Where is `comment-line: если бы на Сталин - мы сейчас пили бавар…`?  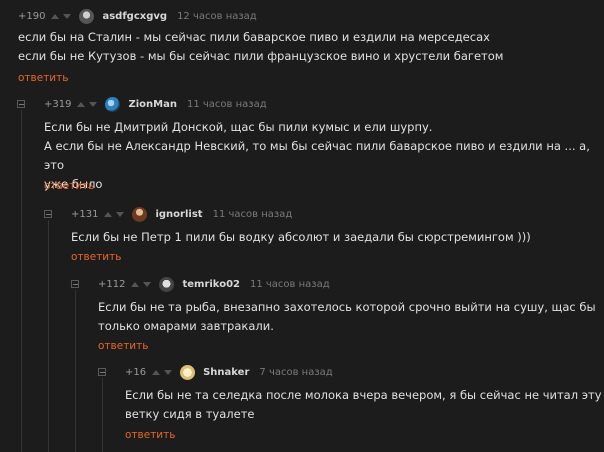 comment-line: если бы на Сталин - мы сейчас пили бавар… is located at coordinates (254, 37).